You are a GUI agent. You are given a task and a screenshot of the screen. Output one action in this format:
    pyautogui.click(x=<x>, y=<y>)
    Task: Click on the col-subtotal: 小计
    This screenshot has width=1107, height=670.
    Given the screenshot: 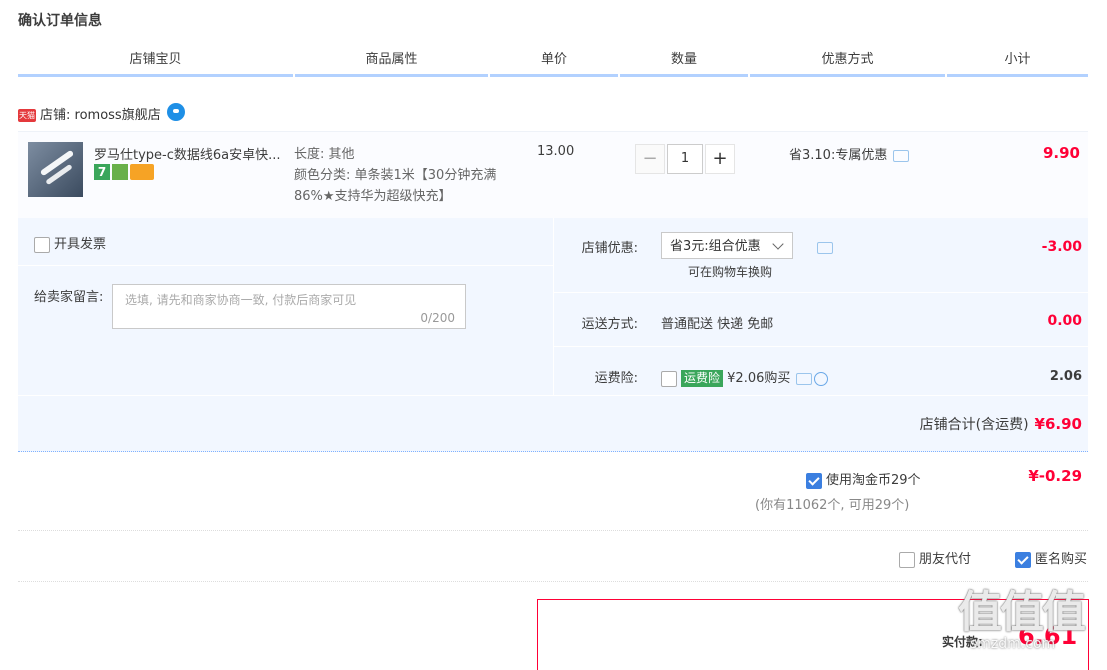 What is the action you would take?
    pyautogui.click(x=1017, y=61)
    